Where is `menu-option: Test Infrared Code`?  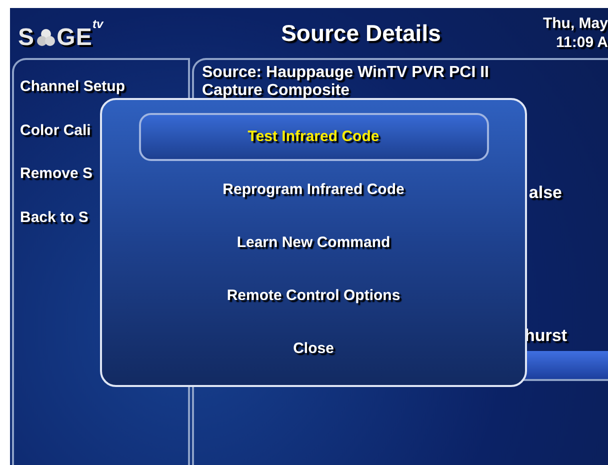 menu-option: Test Infrared Code is located at coordinates (313, 137).